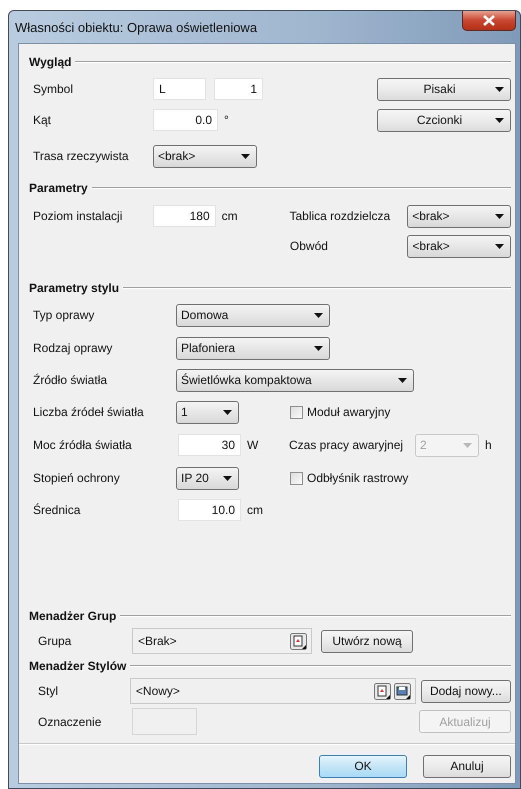 The height and width of the screenshot is (789, 521). I want to click on fonts-button: Czcionki, so click(444, 120).